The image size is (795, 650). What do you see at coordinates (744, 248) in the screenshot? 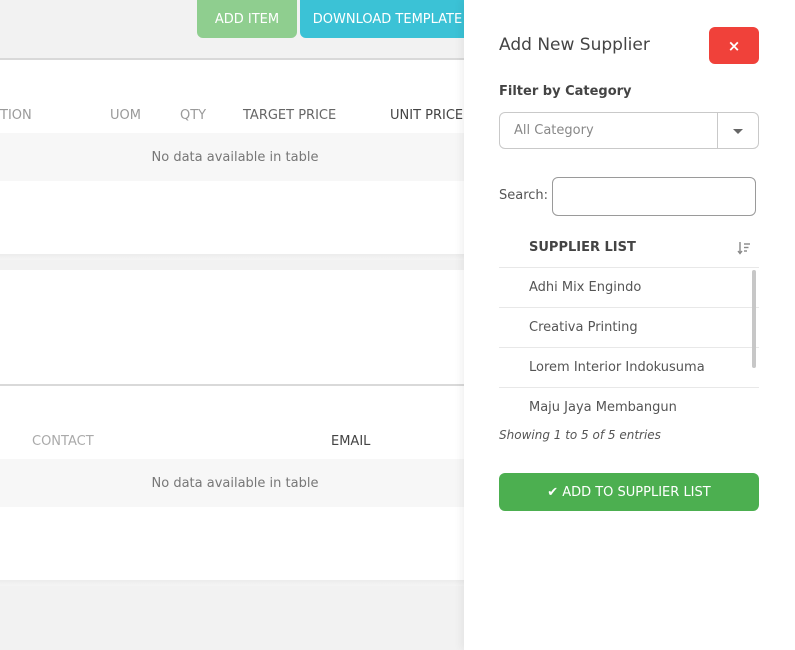
I see `sort-icon` at bounding box center [744, 248].